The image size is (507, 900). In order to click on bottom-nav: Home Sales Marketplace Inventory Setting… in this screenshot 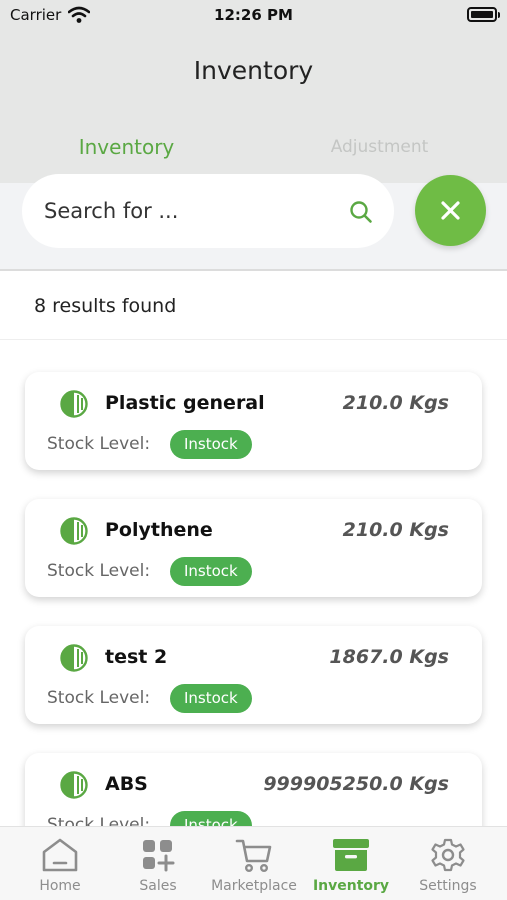, I will do `click(253, 863)`.